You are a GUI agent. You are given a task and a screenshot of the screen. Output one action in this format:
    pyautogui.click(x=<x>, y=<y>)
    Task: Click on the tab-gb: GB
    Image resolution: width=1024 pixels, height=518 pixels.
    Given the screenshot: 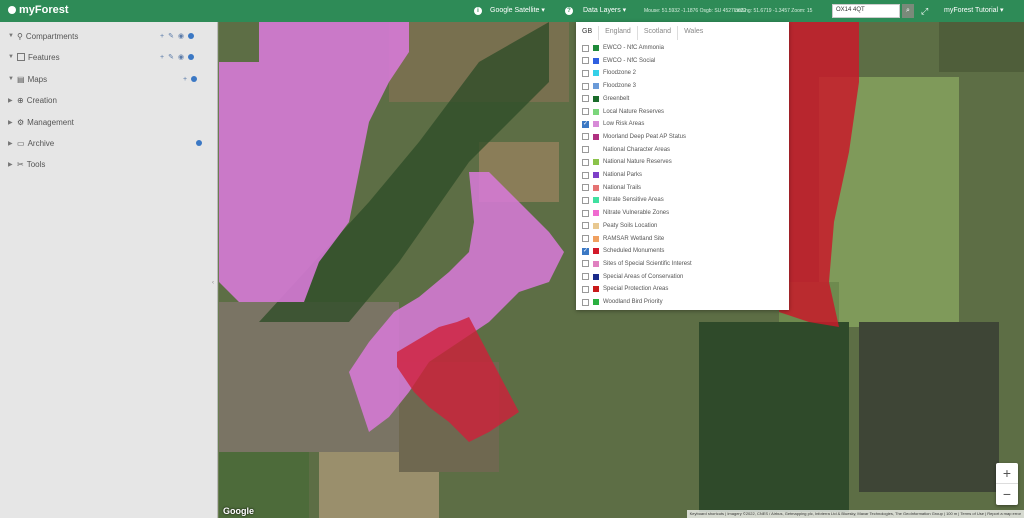 What is the action you would take?
    pyautogui.click(x=588, y=33)
    